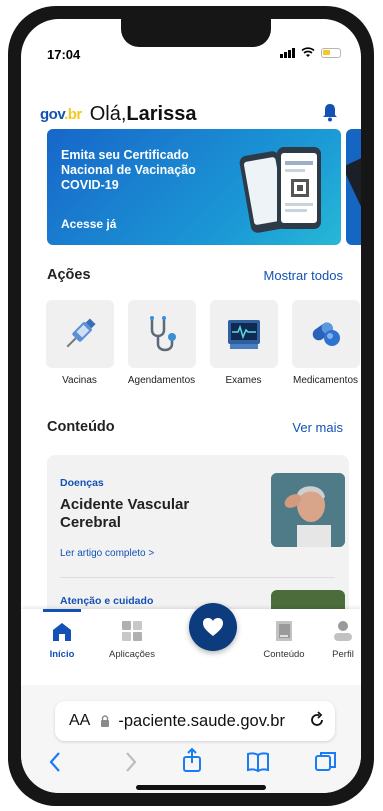  I want to click on gov-br-logo: gov.br, so click(61, 114).